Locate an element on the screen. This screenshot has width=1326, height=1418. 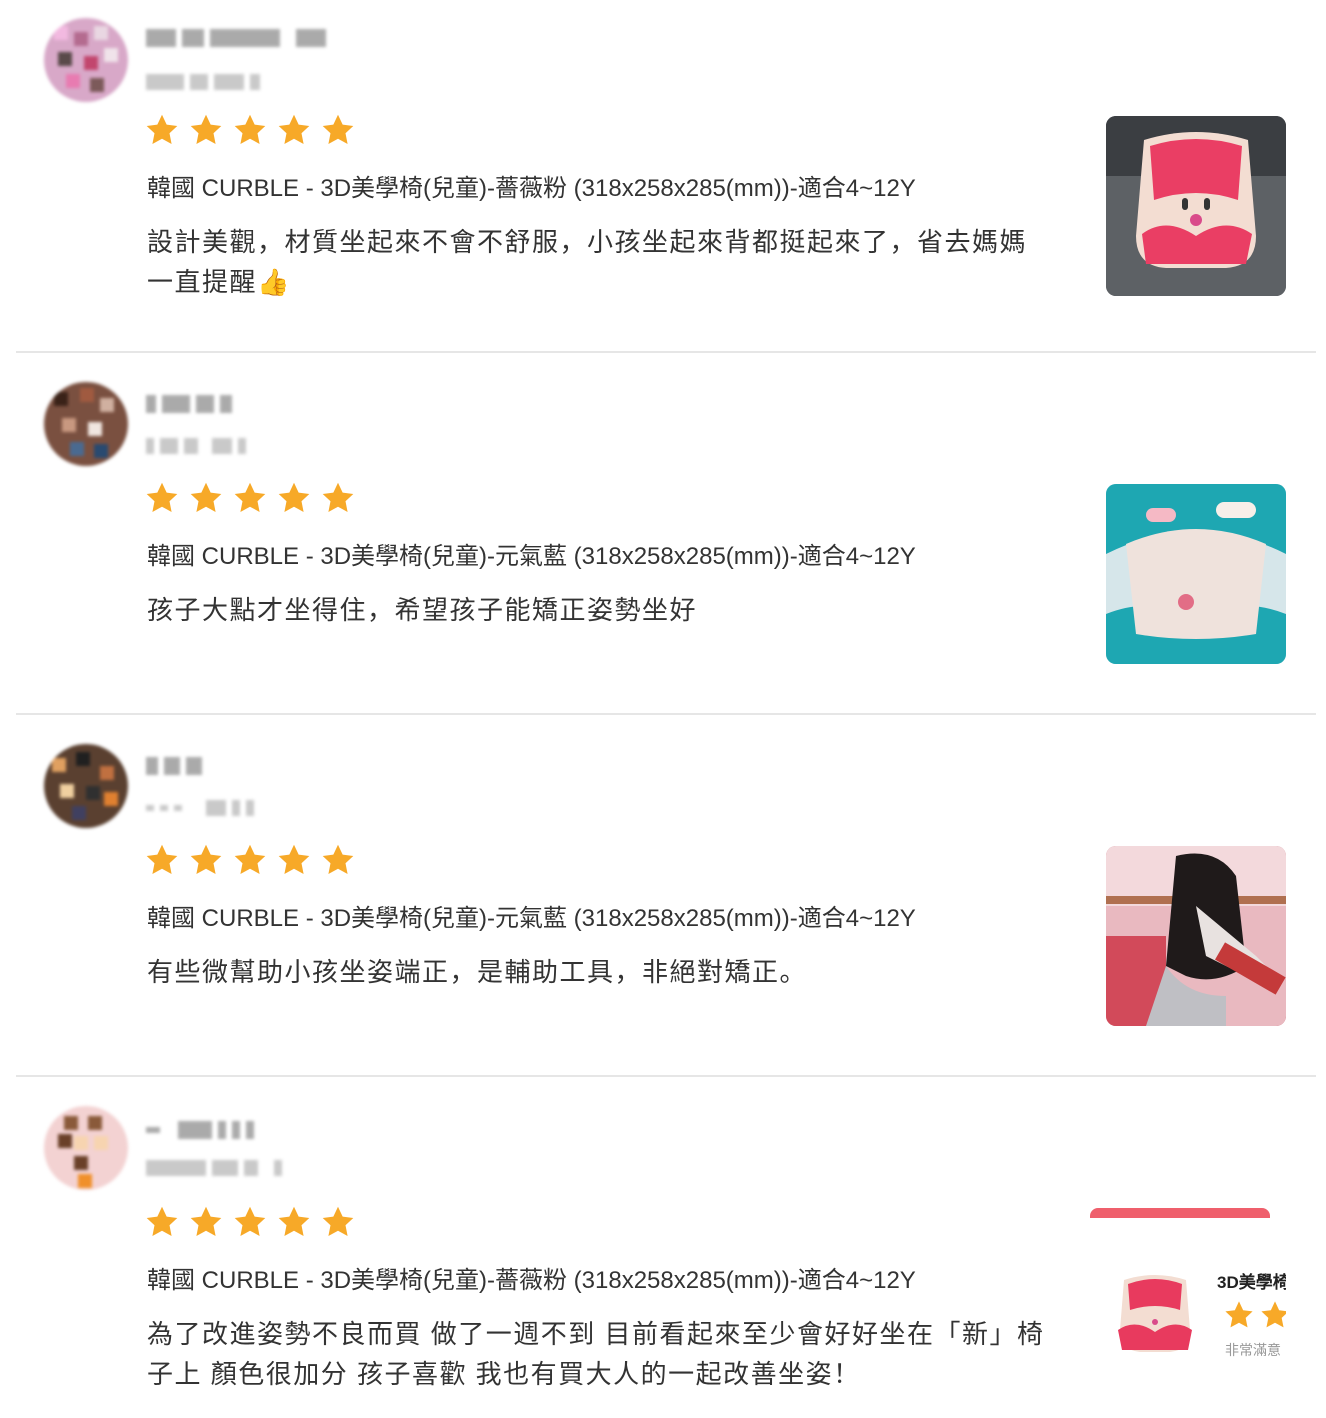
pink-chair-icon is located at coordinates (1155, 1313).